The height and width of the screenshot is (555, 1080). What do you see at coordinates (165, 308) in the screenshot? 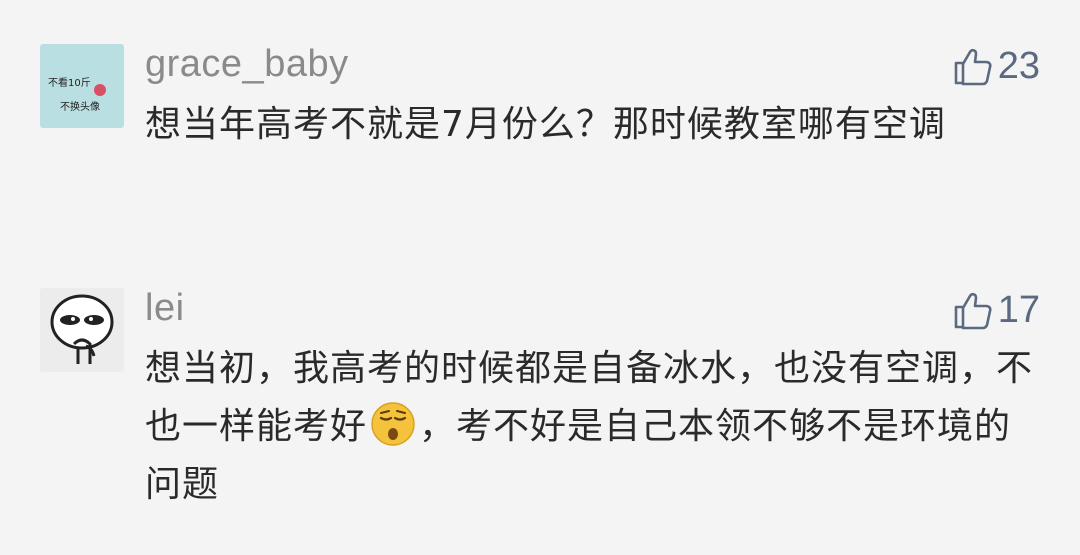
I see `username: lei` at bounding box center [165, 308].